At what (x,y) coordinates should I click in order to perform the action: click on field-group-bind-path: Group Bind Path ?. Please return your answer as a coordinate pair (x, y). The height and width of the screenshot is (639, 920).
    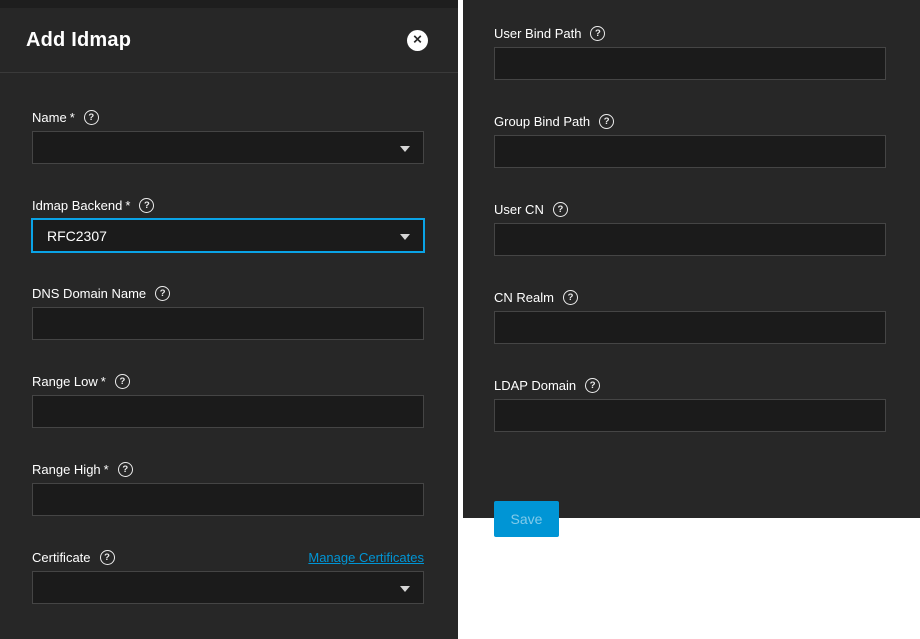
    Looking at the image, I should click on (690, 140).